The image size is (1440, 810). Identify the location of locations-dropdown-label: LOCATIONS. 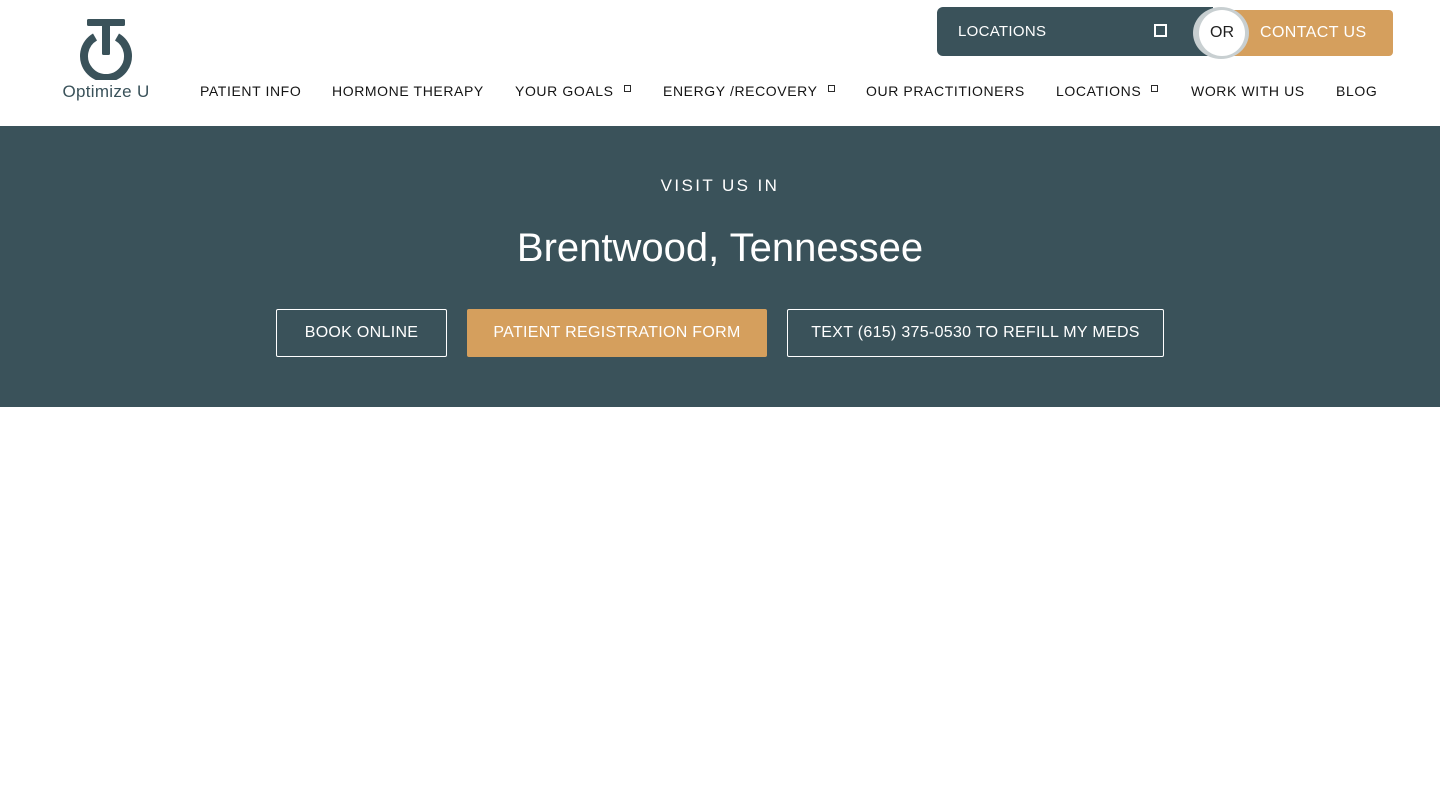
(1002, 31).